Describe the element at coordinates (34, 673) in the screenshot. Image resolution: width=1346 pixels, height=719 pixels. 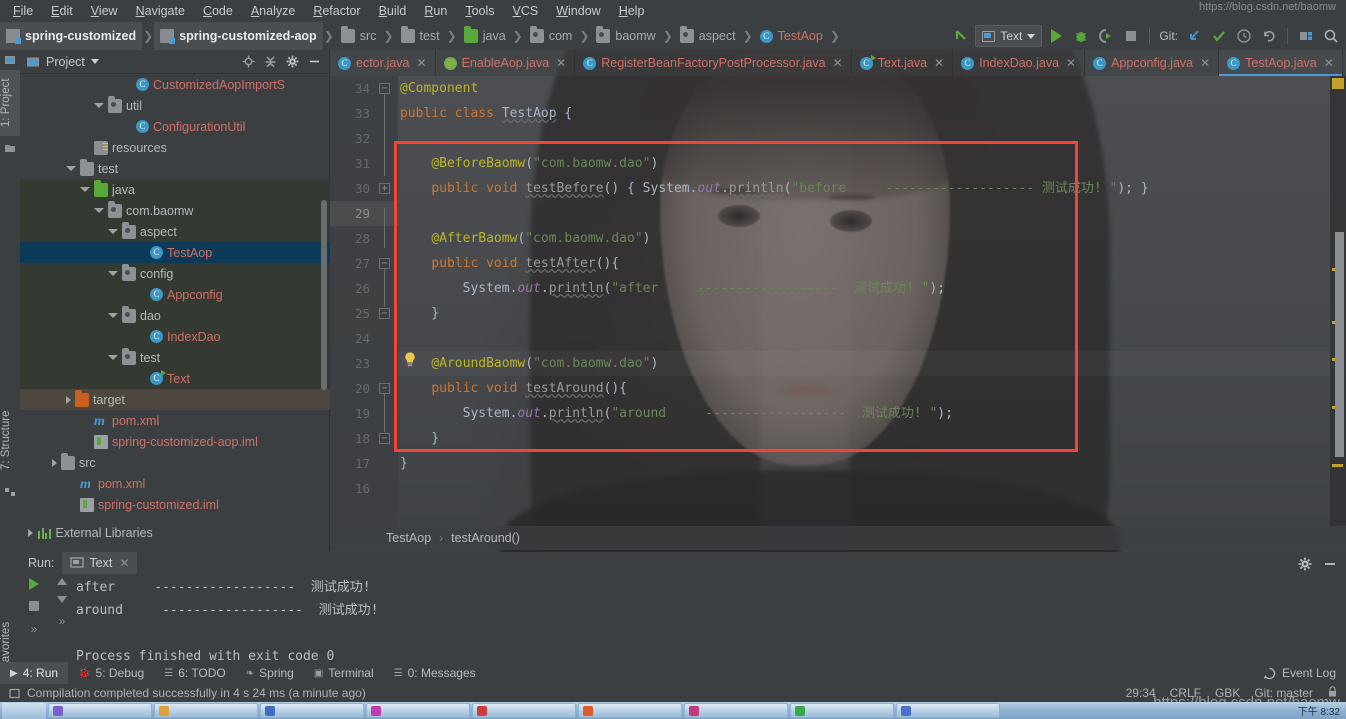
I see `bottom-tab-4-run: ▶ 4: Run` at that location.